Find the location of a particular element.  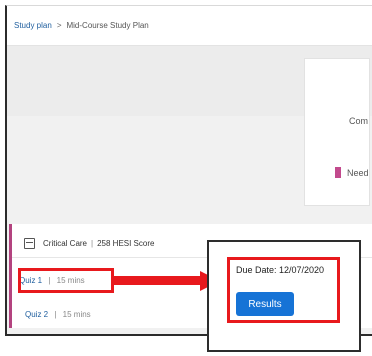

summary-legend-needs: Need is located at coordinates (352, 172).